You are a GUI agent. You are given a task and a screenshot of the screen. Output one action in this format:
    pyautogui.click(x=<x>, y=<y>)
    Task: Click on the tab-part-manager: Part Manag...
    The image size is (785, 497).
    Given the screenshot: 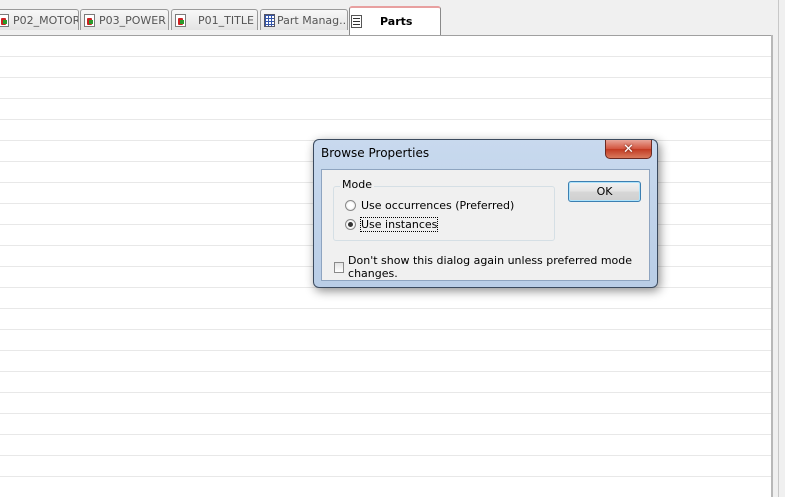 What is the action you would take?
    pyautogui.click(x=304, y=19)
    